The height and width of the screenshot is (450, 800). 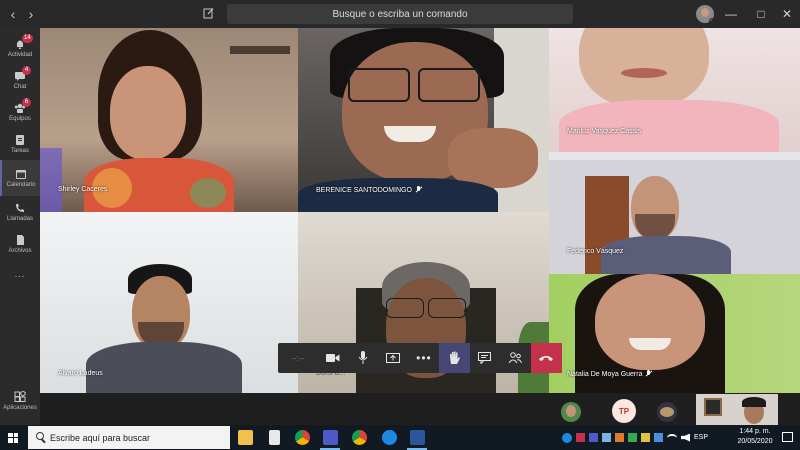 I want to click on video-tile: Shirley Caceres, so click(x=169, y=120).